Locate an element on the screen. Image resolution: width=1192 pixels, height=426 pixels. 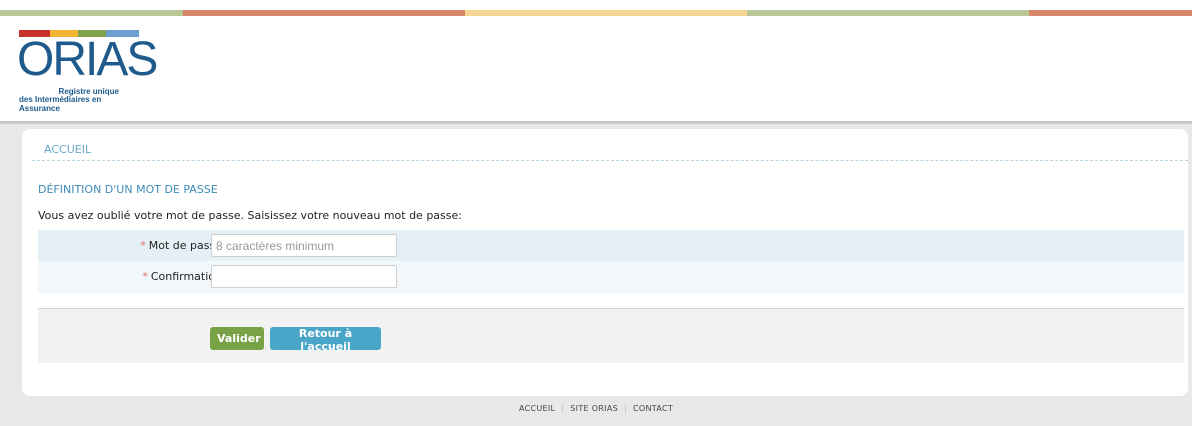
back-home-button: Retour à l'accueil is located at coordinates (325, 340).